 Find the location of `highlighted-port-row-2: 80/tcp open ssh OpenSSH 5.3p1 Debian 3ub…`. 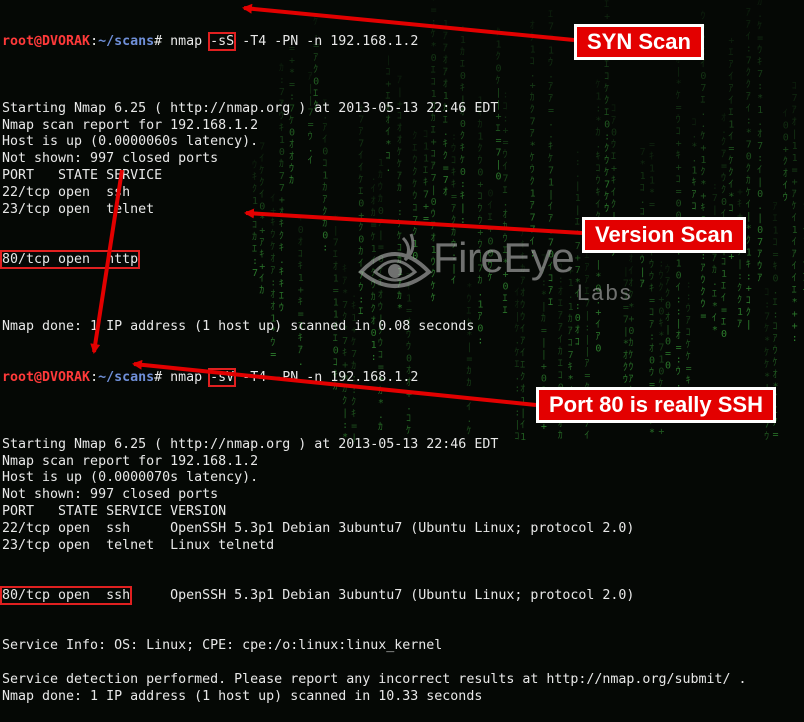

highlighted-port-row-2: 80/tcp open ssh OpenSSH 5.3p1 Debian 3ub… is located at coordinates (373, 595).